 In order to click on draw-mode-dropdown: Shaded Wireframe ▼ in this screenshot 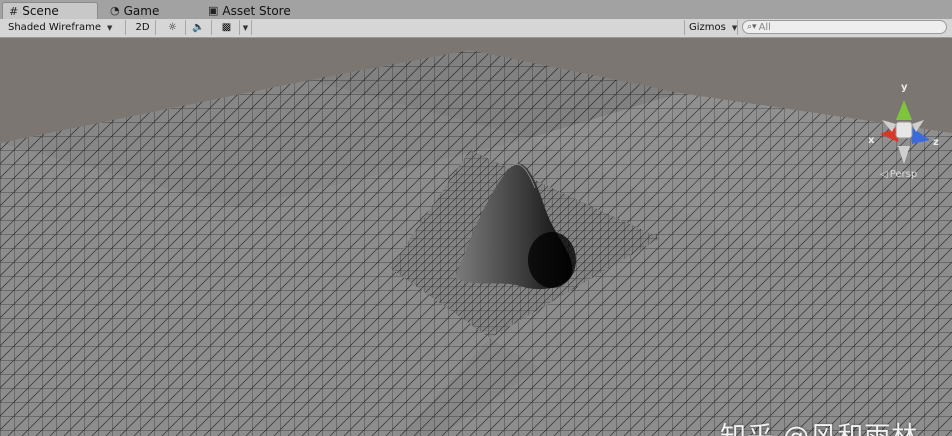, I will do `click(65, 27)`.